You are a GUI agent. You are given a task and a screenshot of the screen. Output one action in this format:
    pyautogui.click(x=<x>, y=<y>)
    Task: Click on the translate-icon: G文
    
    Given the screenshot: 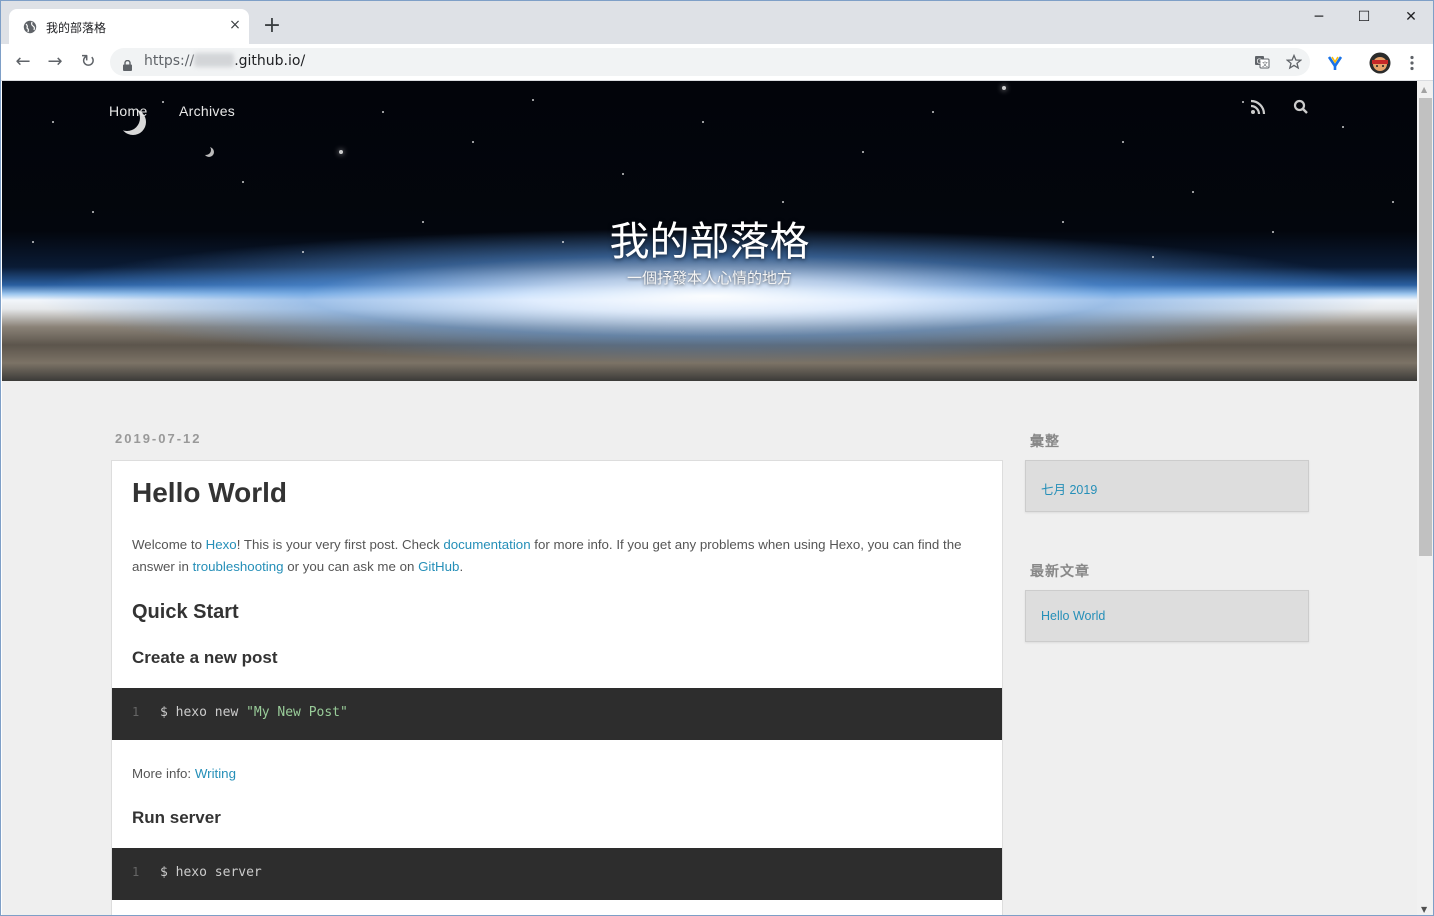 What is the action you would take?
    pyautogui.click(x=1262, y=62)
    